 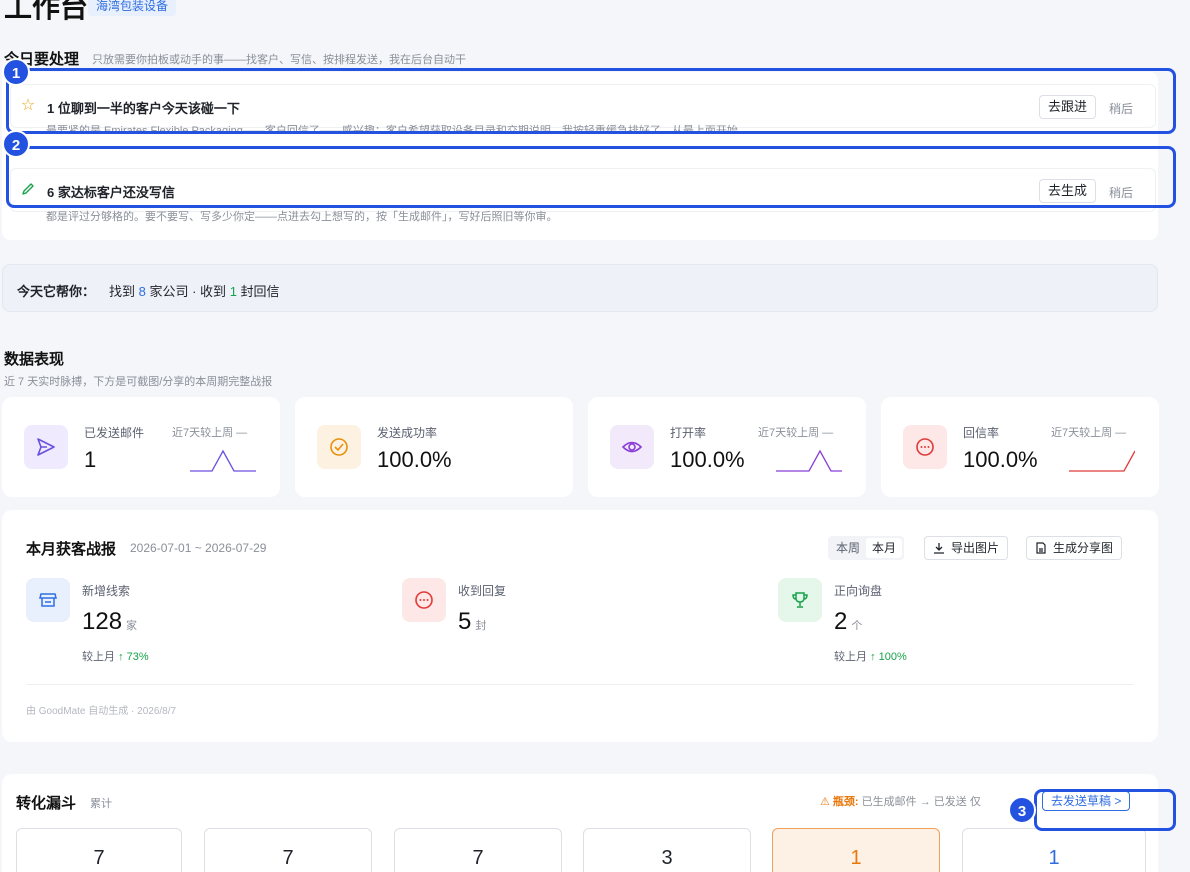 I want to click on kpi-card-sent: 已发送邮件 1 近7天较上周 —, so click(x=141, y=447).